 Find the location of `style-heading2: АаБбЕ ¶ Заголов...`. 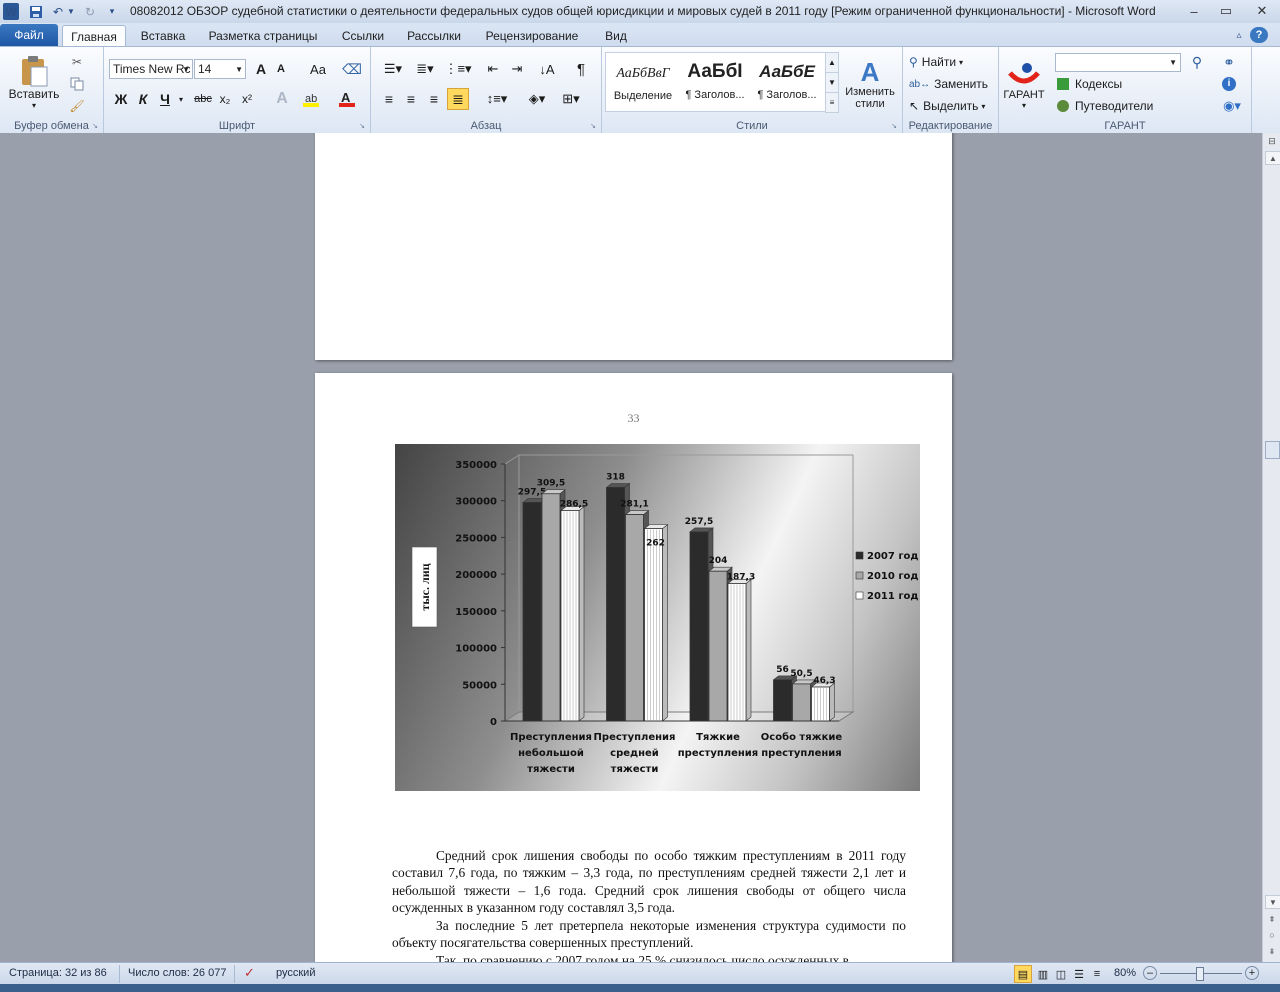

style-heading2: АаБбЕ ¶ Заголов... is located at coordinates (787, 81).